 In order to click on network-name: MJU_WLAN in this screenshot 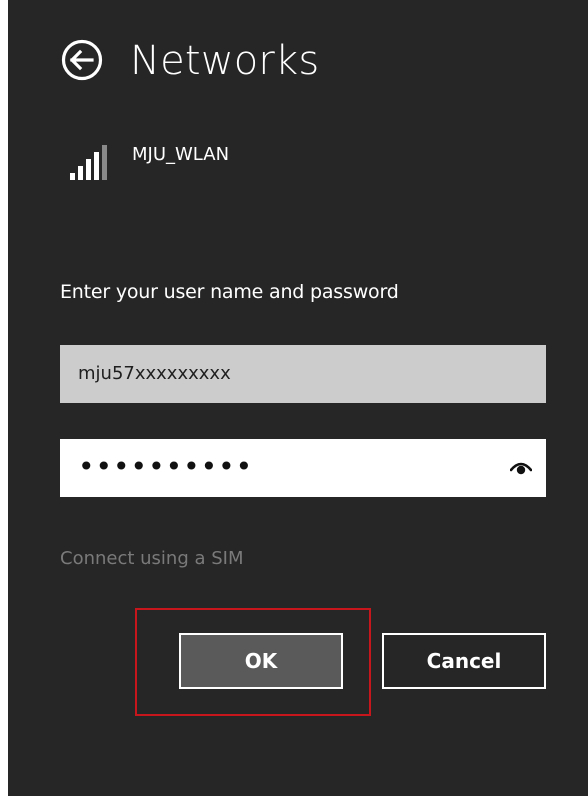, I will do `click(181, 154)`.